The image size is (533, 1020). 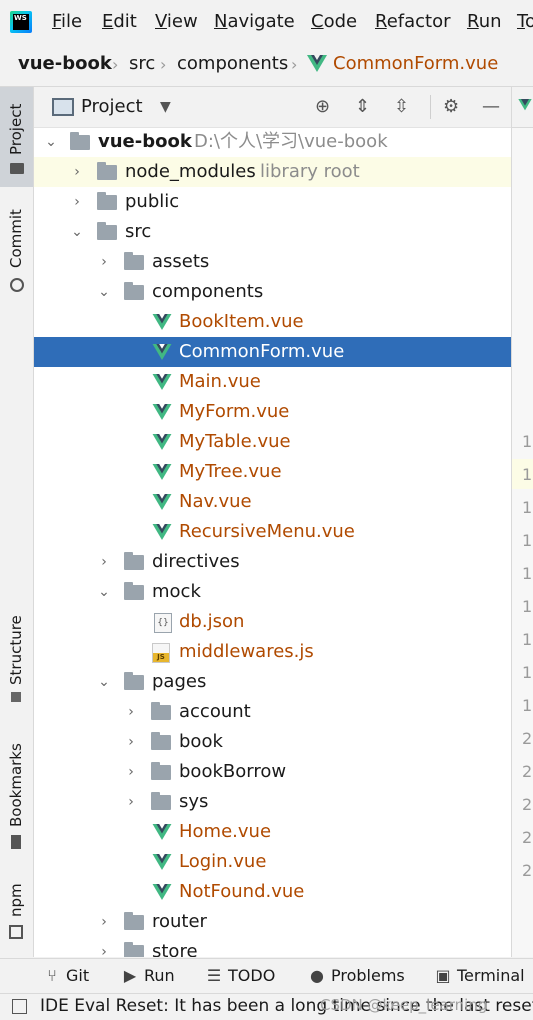 I want to click on tree-row-mock: ⌄ mock, so click(x=272, y=592).